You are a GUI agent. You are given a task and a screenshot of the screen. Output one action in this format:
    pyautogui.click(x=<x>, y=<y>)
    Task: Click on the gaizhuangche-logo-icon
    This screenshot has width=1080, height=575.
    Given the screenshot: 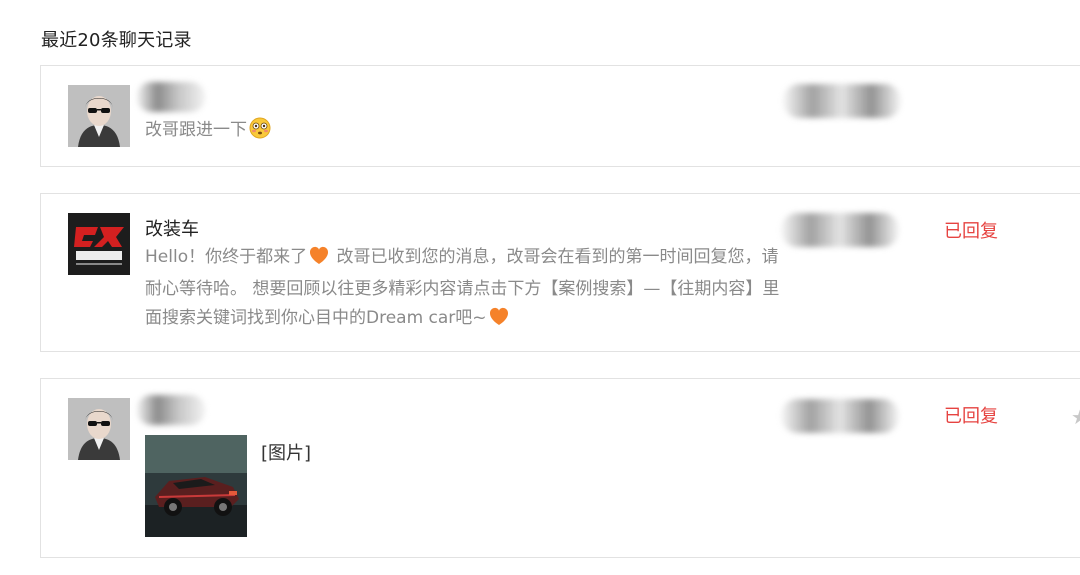 What is the action you would take?
    pyautogui.click(x=99, y=244)
    